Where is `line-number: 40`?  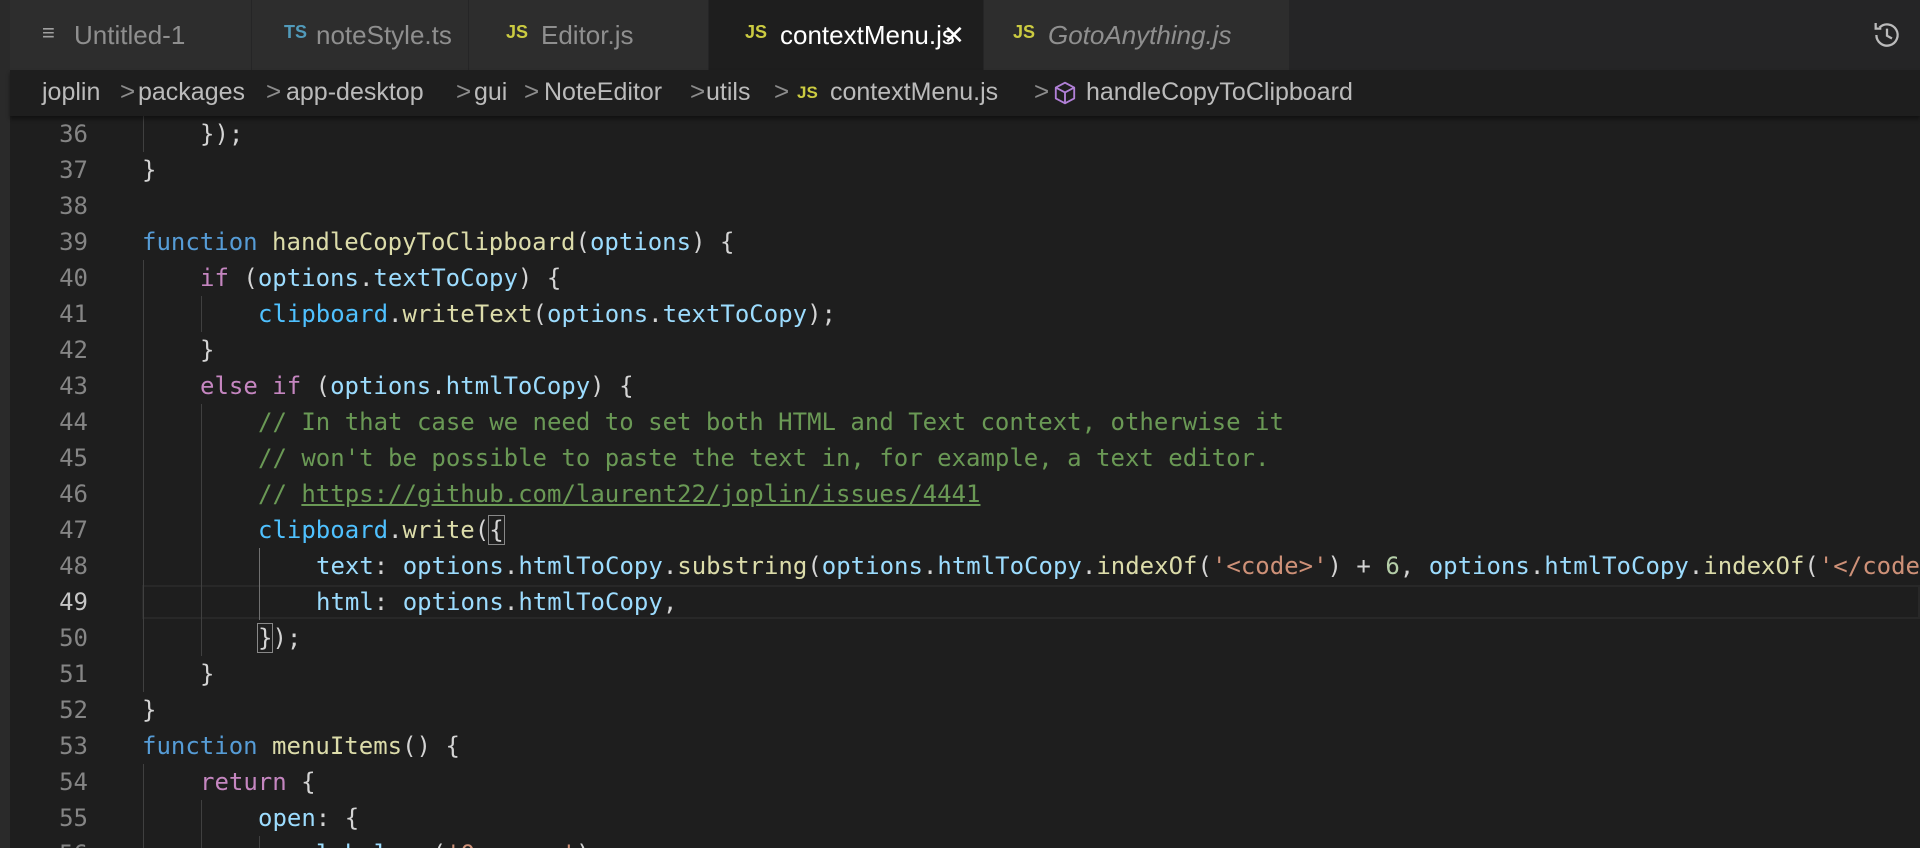
line-number: 40 is located at coordinates (73, 277).